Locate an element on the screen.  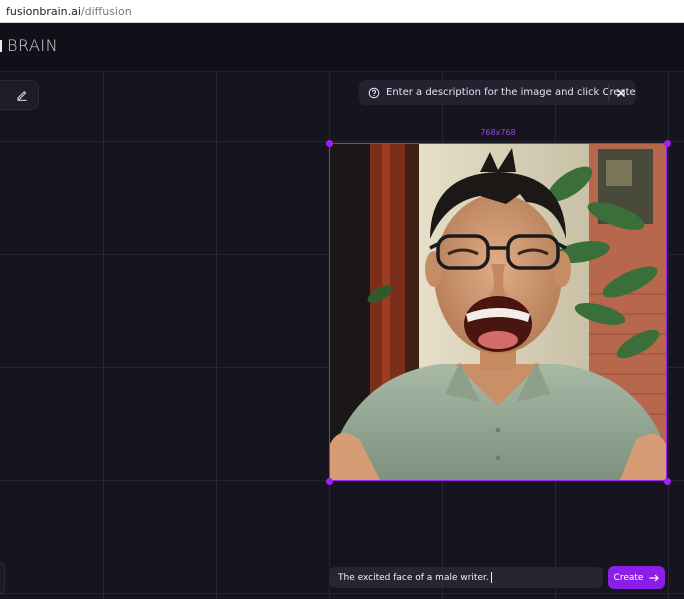
resize-handle-bottom-left is located at coordinates (329, 481).